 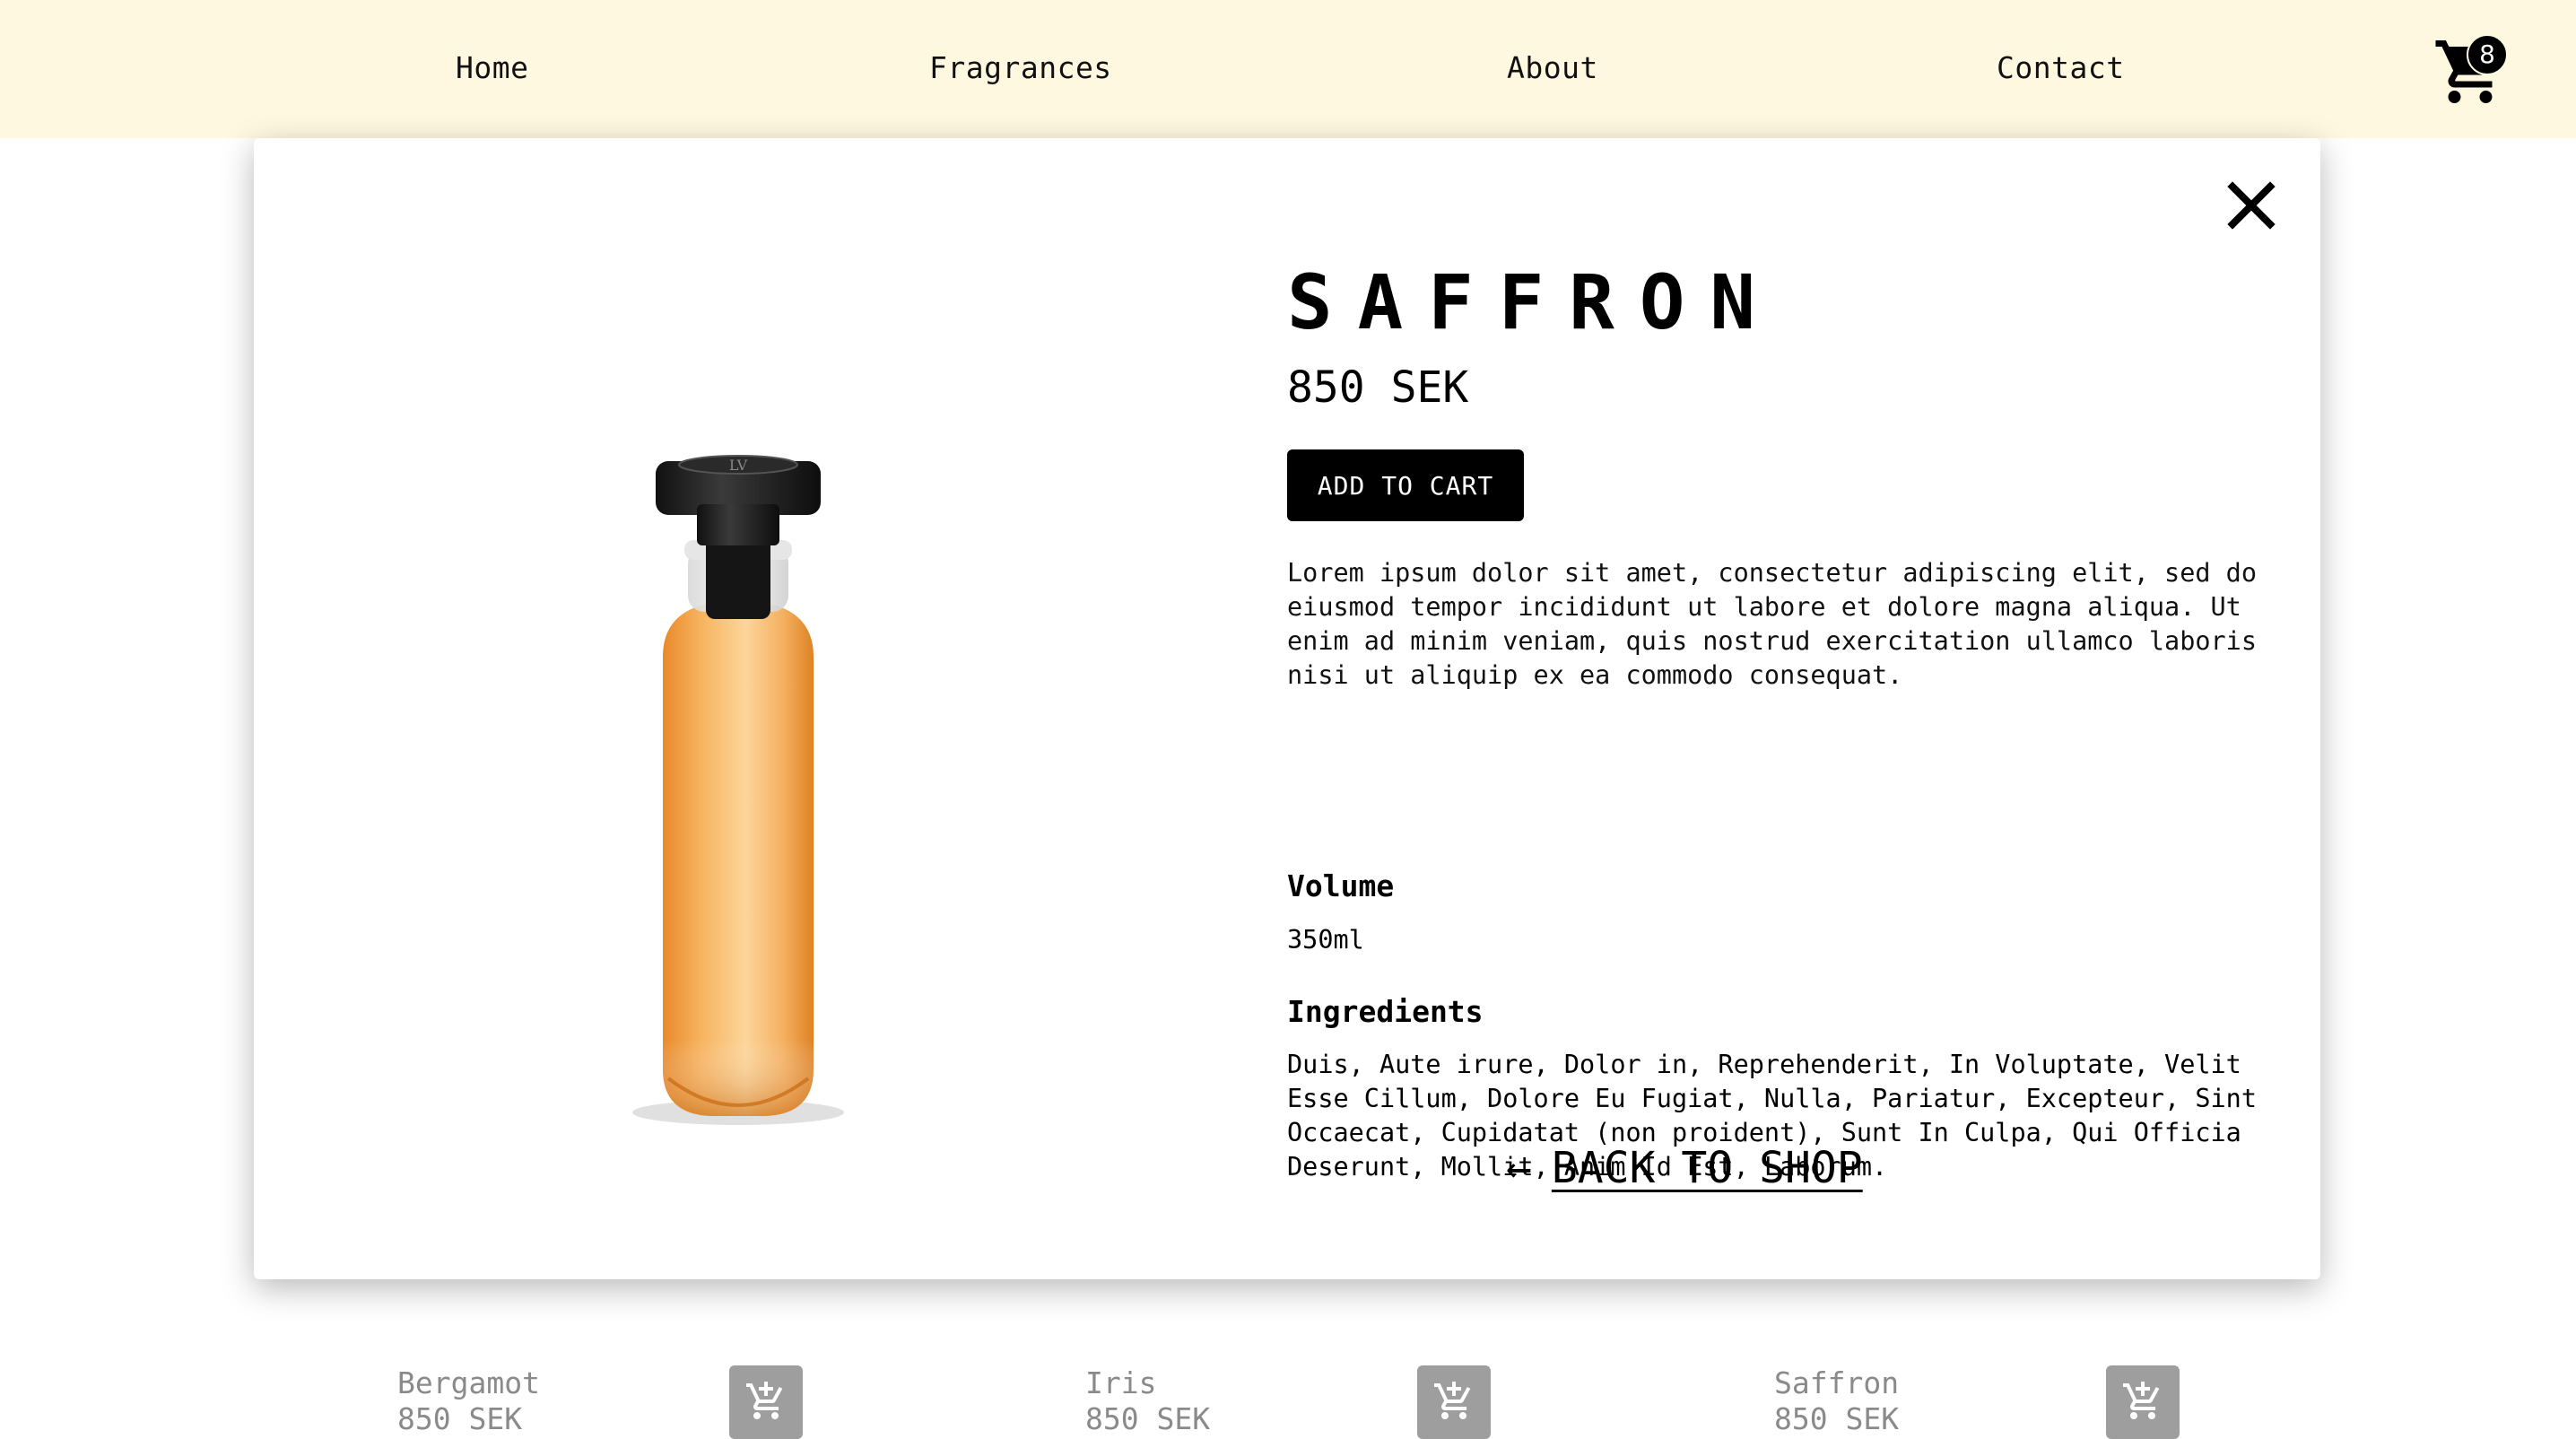 What do you see at coordinates (1837, 1382) in the screenshot?
I see `product-name: Saffron` at bounding box center [1837, 1382].